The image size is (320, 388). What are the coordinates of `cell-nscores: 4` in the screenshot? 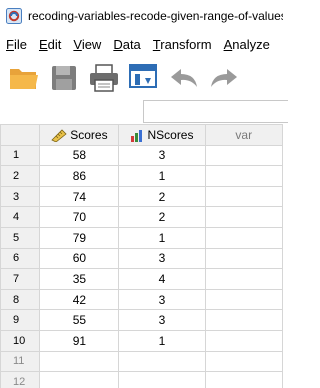 It's located at (162, 279).